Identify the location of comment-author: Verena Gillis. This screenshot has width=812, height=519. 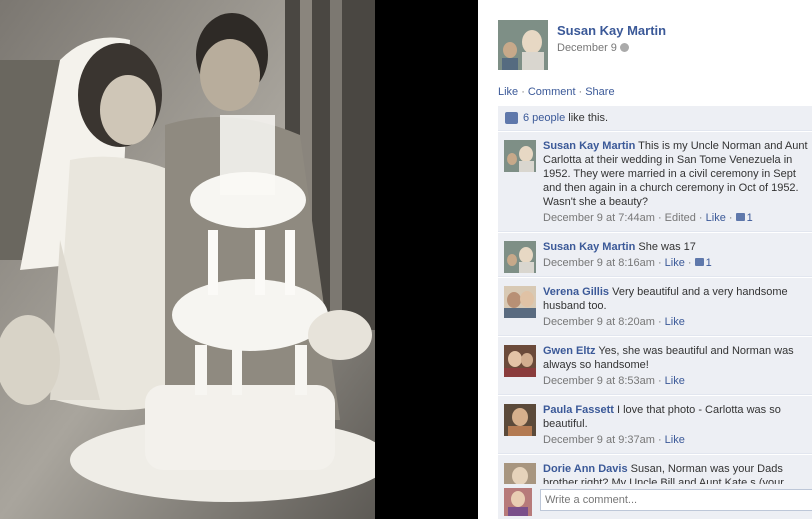
(576, 292).